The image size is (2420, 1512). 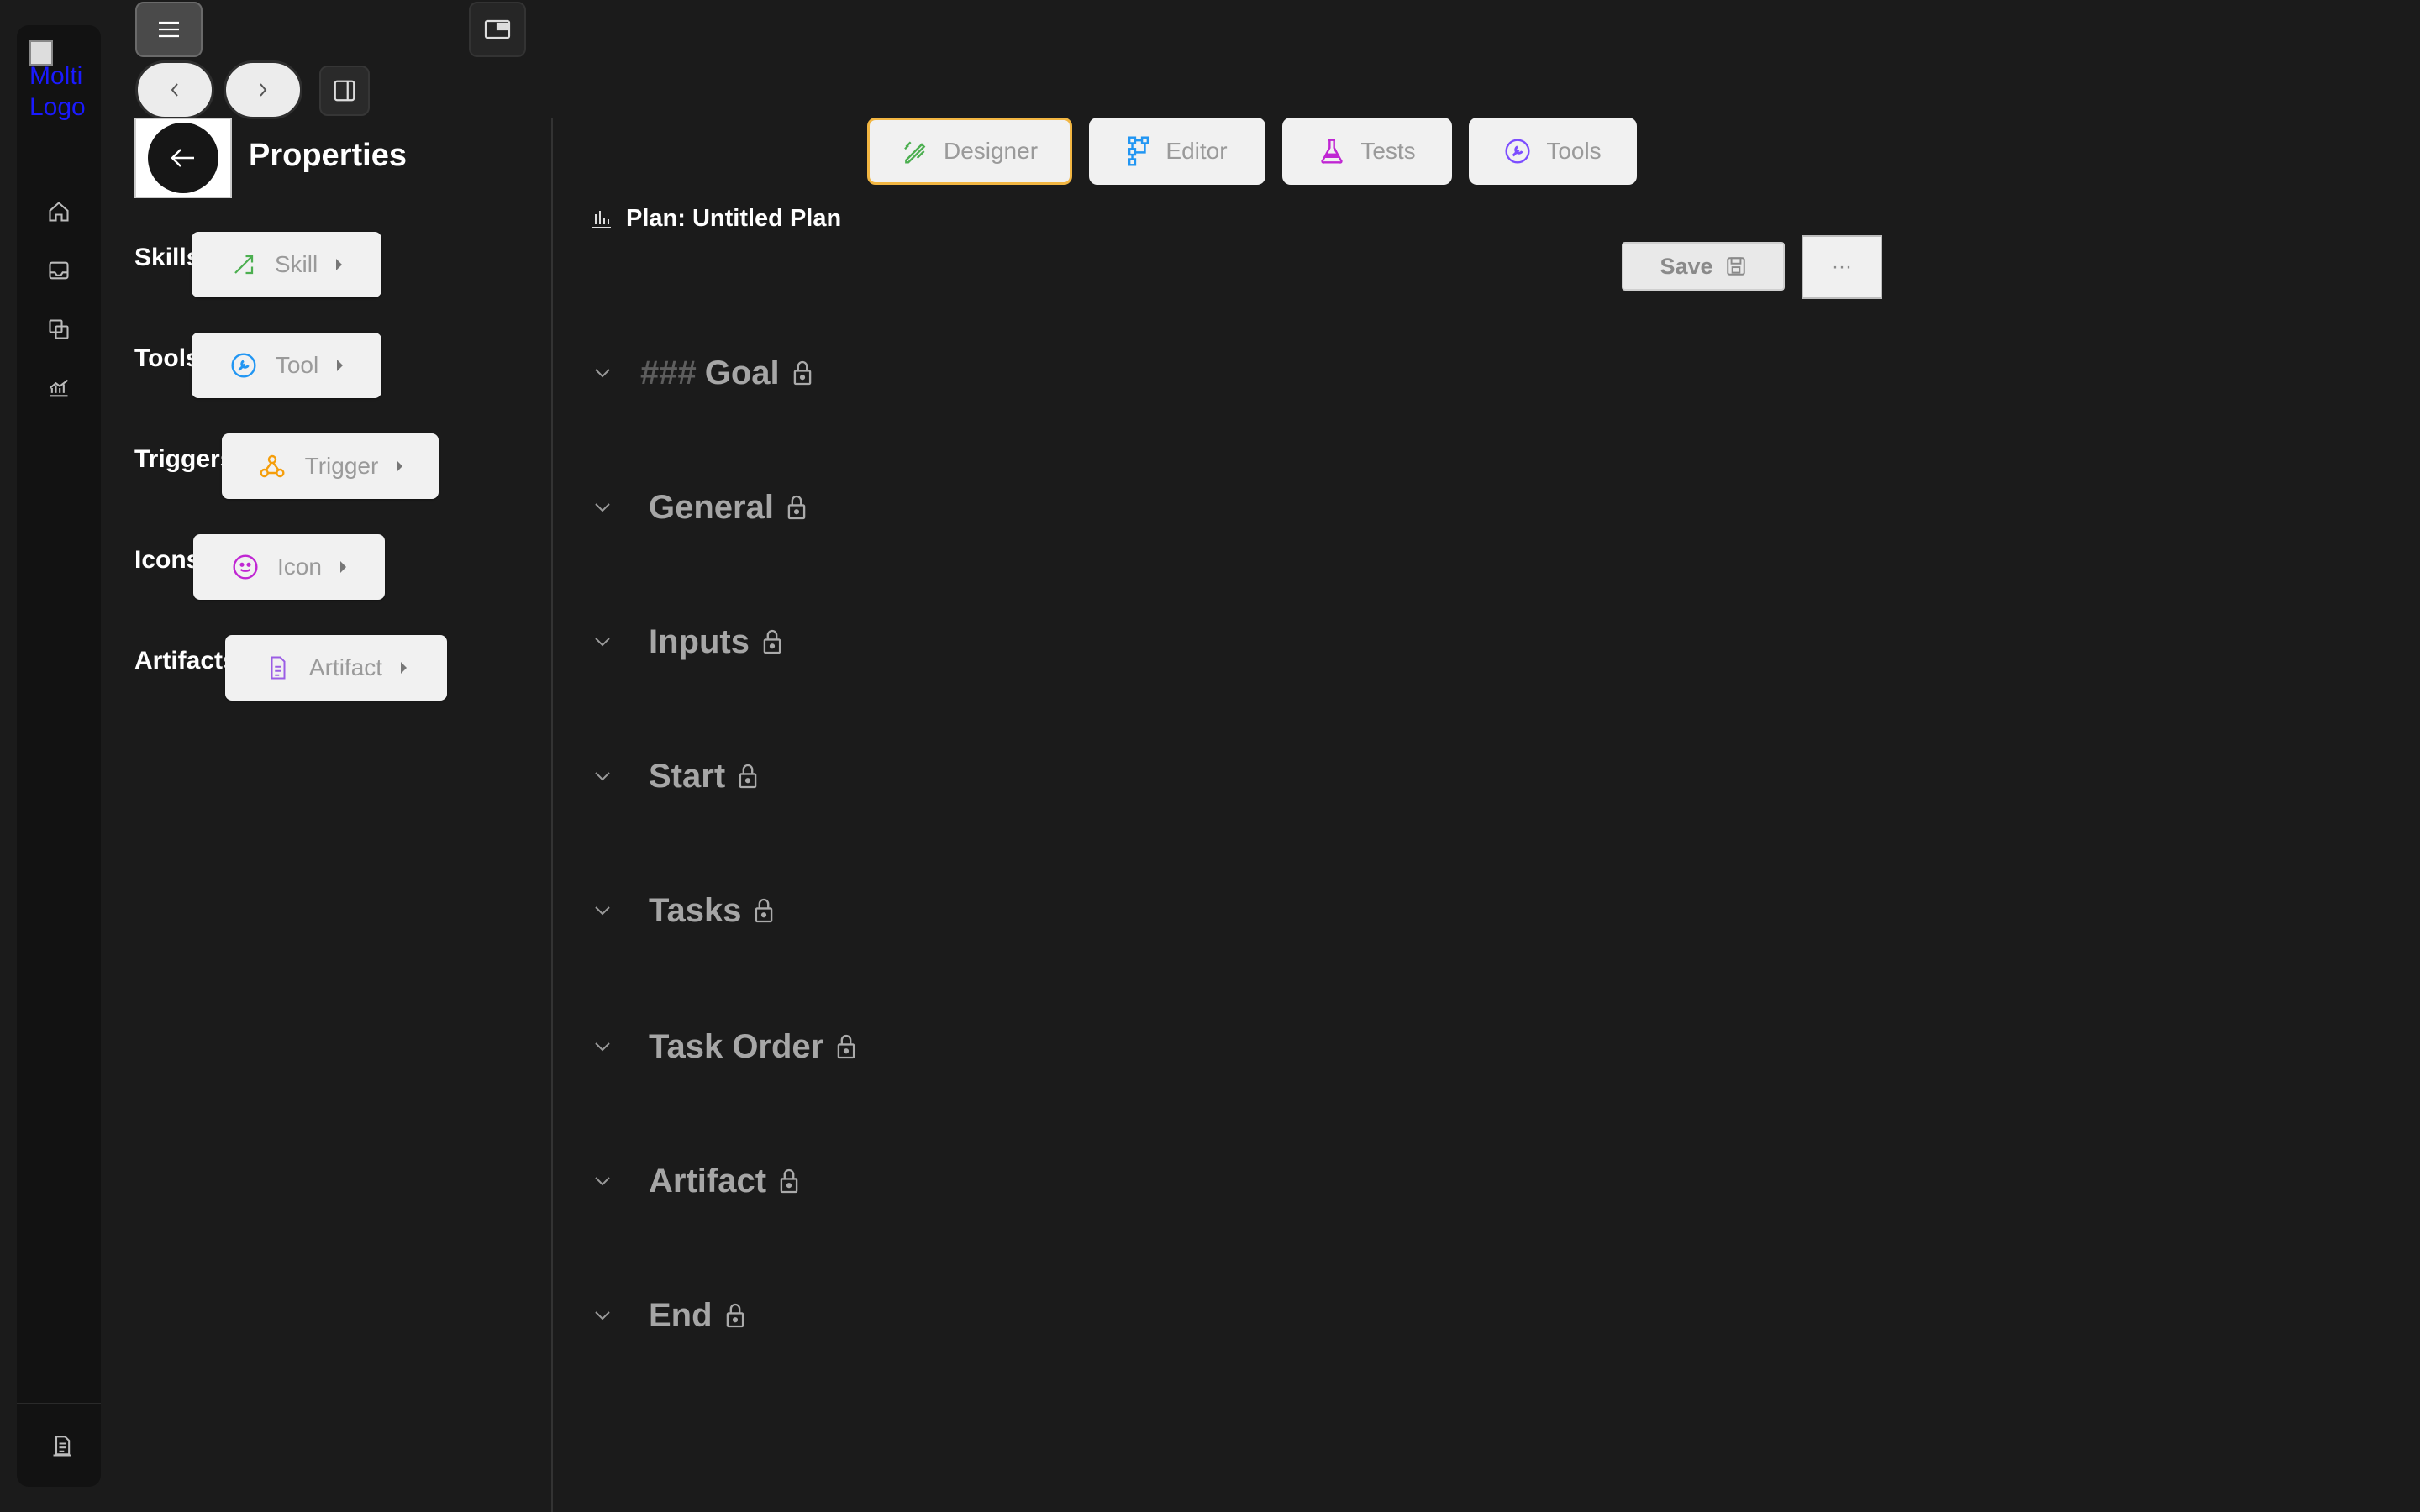 I want to click on tools-label: Tools, so click(x=167, y=358).